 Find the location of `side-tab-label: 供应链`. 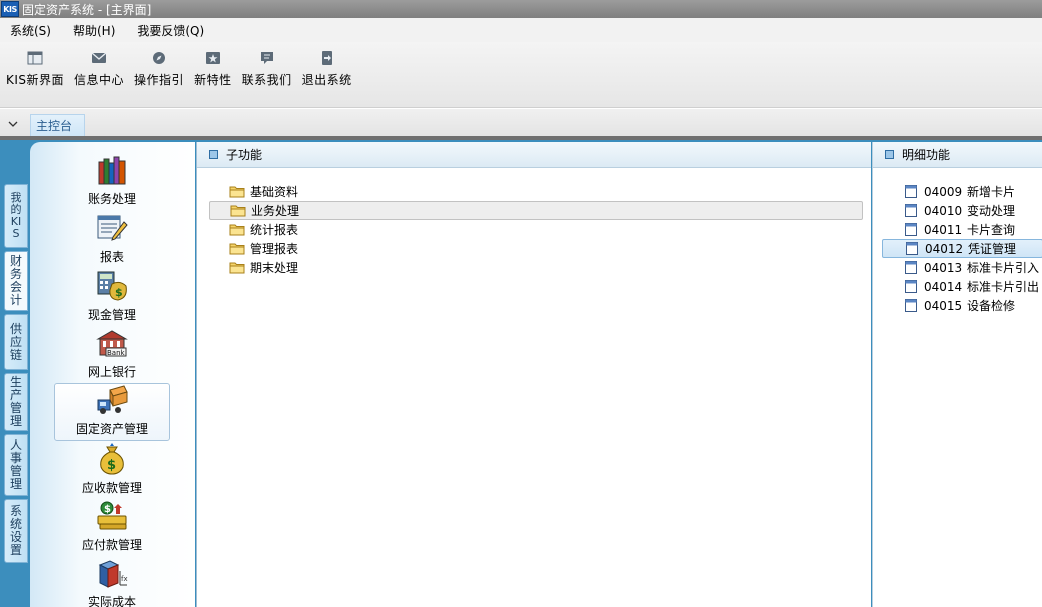

side-tab-label: 供应链 is located at coordinates (15, 341).